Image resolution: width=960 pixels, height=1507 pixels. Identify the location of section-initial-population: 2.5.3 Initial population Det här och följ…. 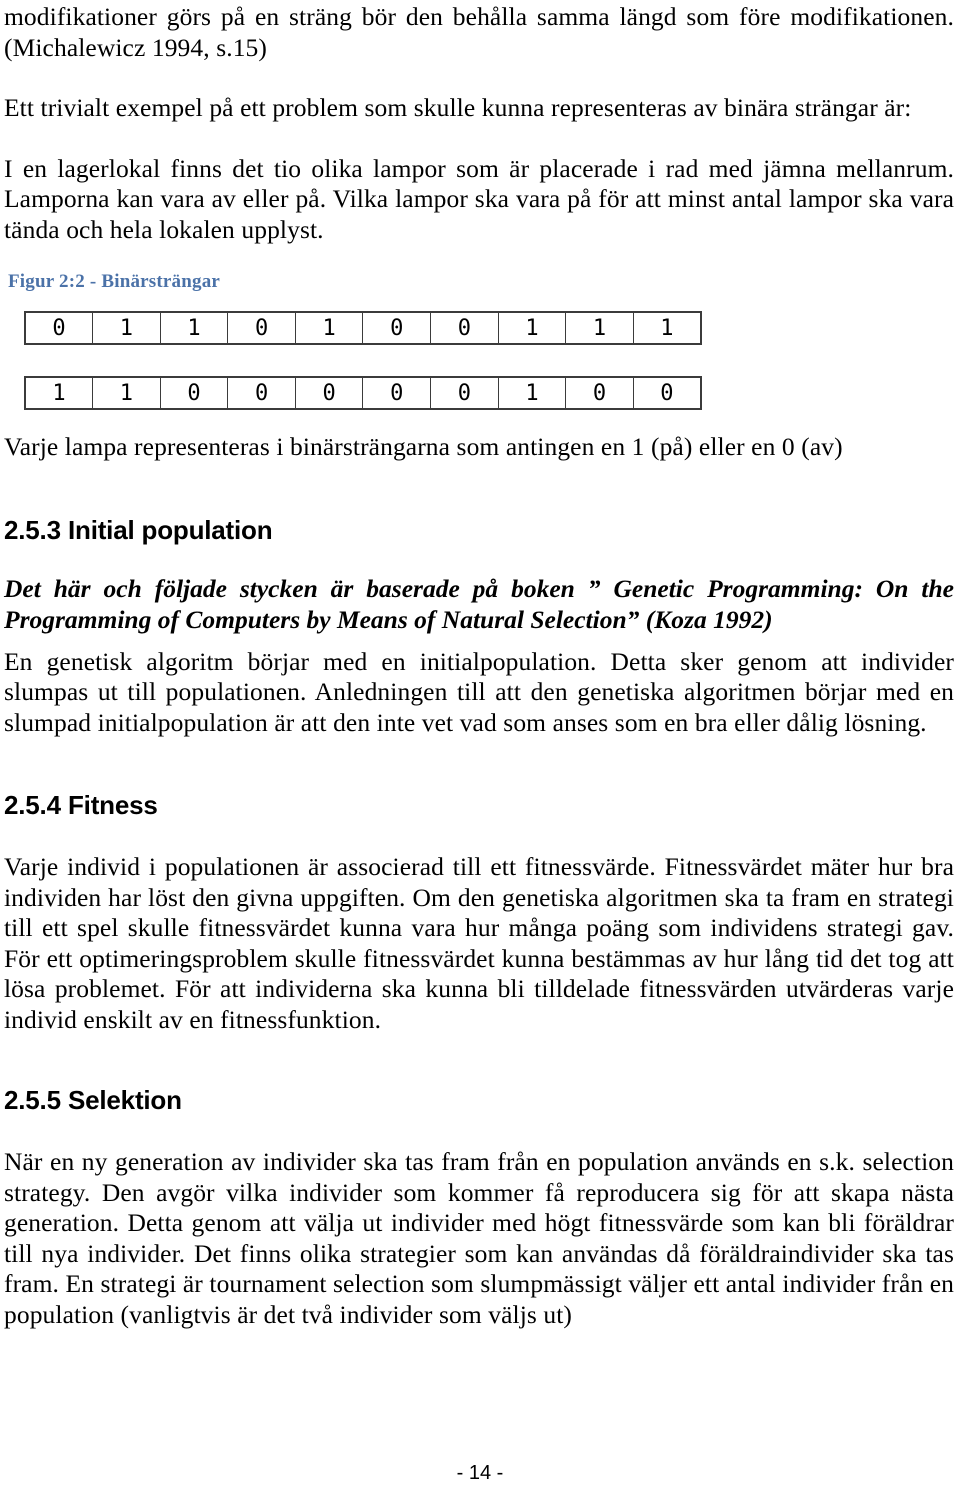
(479, 627).